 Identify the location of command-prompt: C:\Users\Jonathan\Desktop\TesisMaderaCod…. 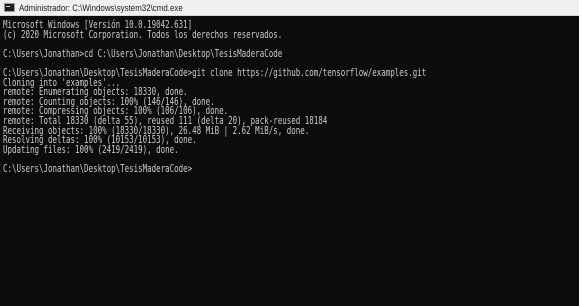
(199, 168).